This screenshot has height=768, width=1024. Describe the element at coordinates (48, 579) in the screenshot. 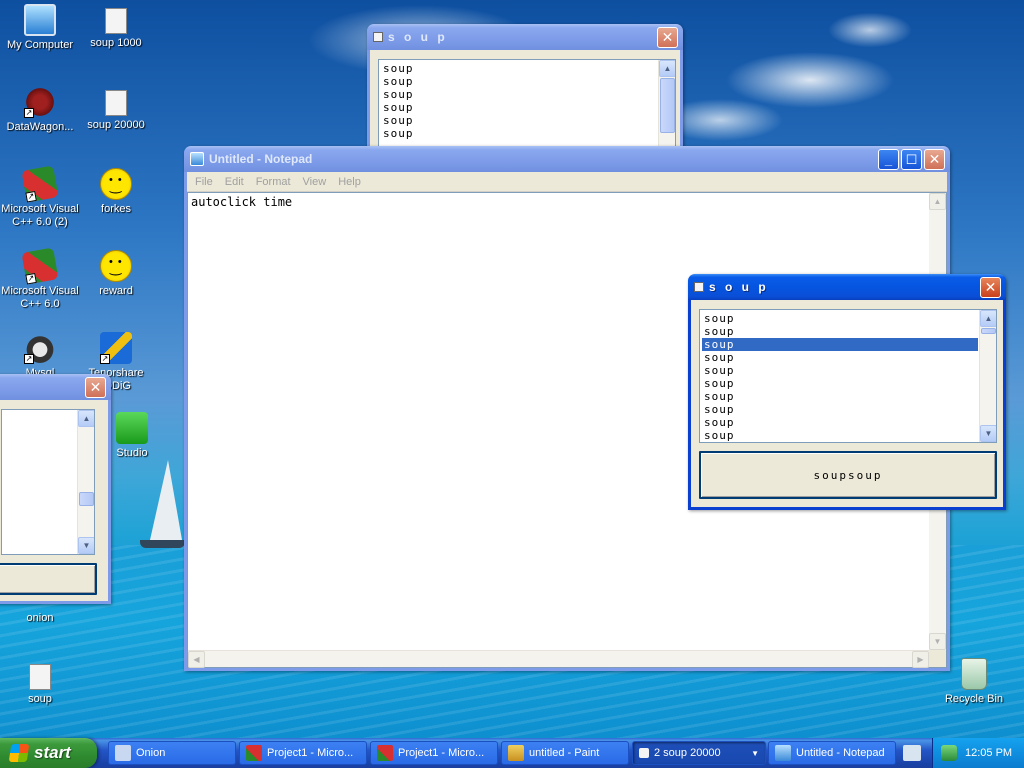

I see `onion-action-button` at that location.